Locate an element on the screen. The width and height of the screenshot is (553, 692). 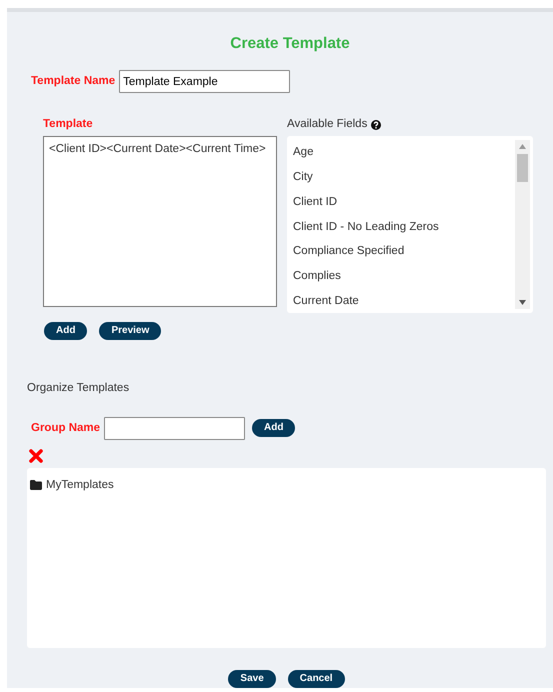
footer-button: Save is located at coordinates (252, 679).